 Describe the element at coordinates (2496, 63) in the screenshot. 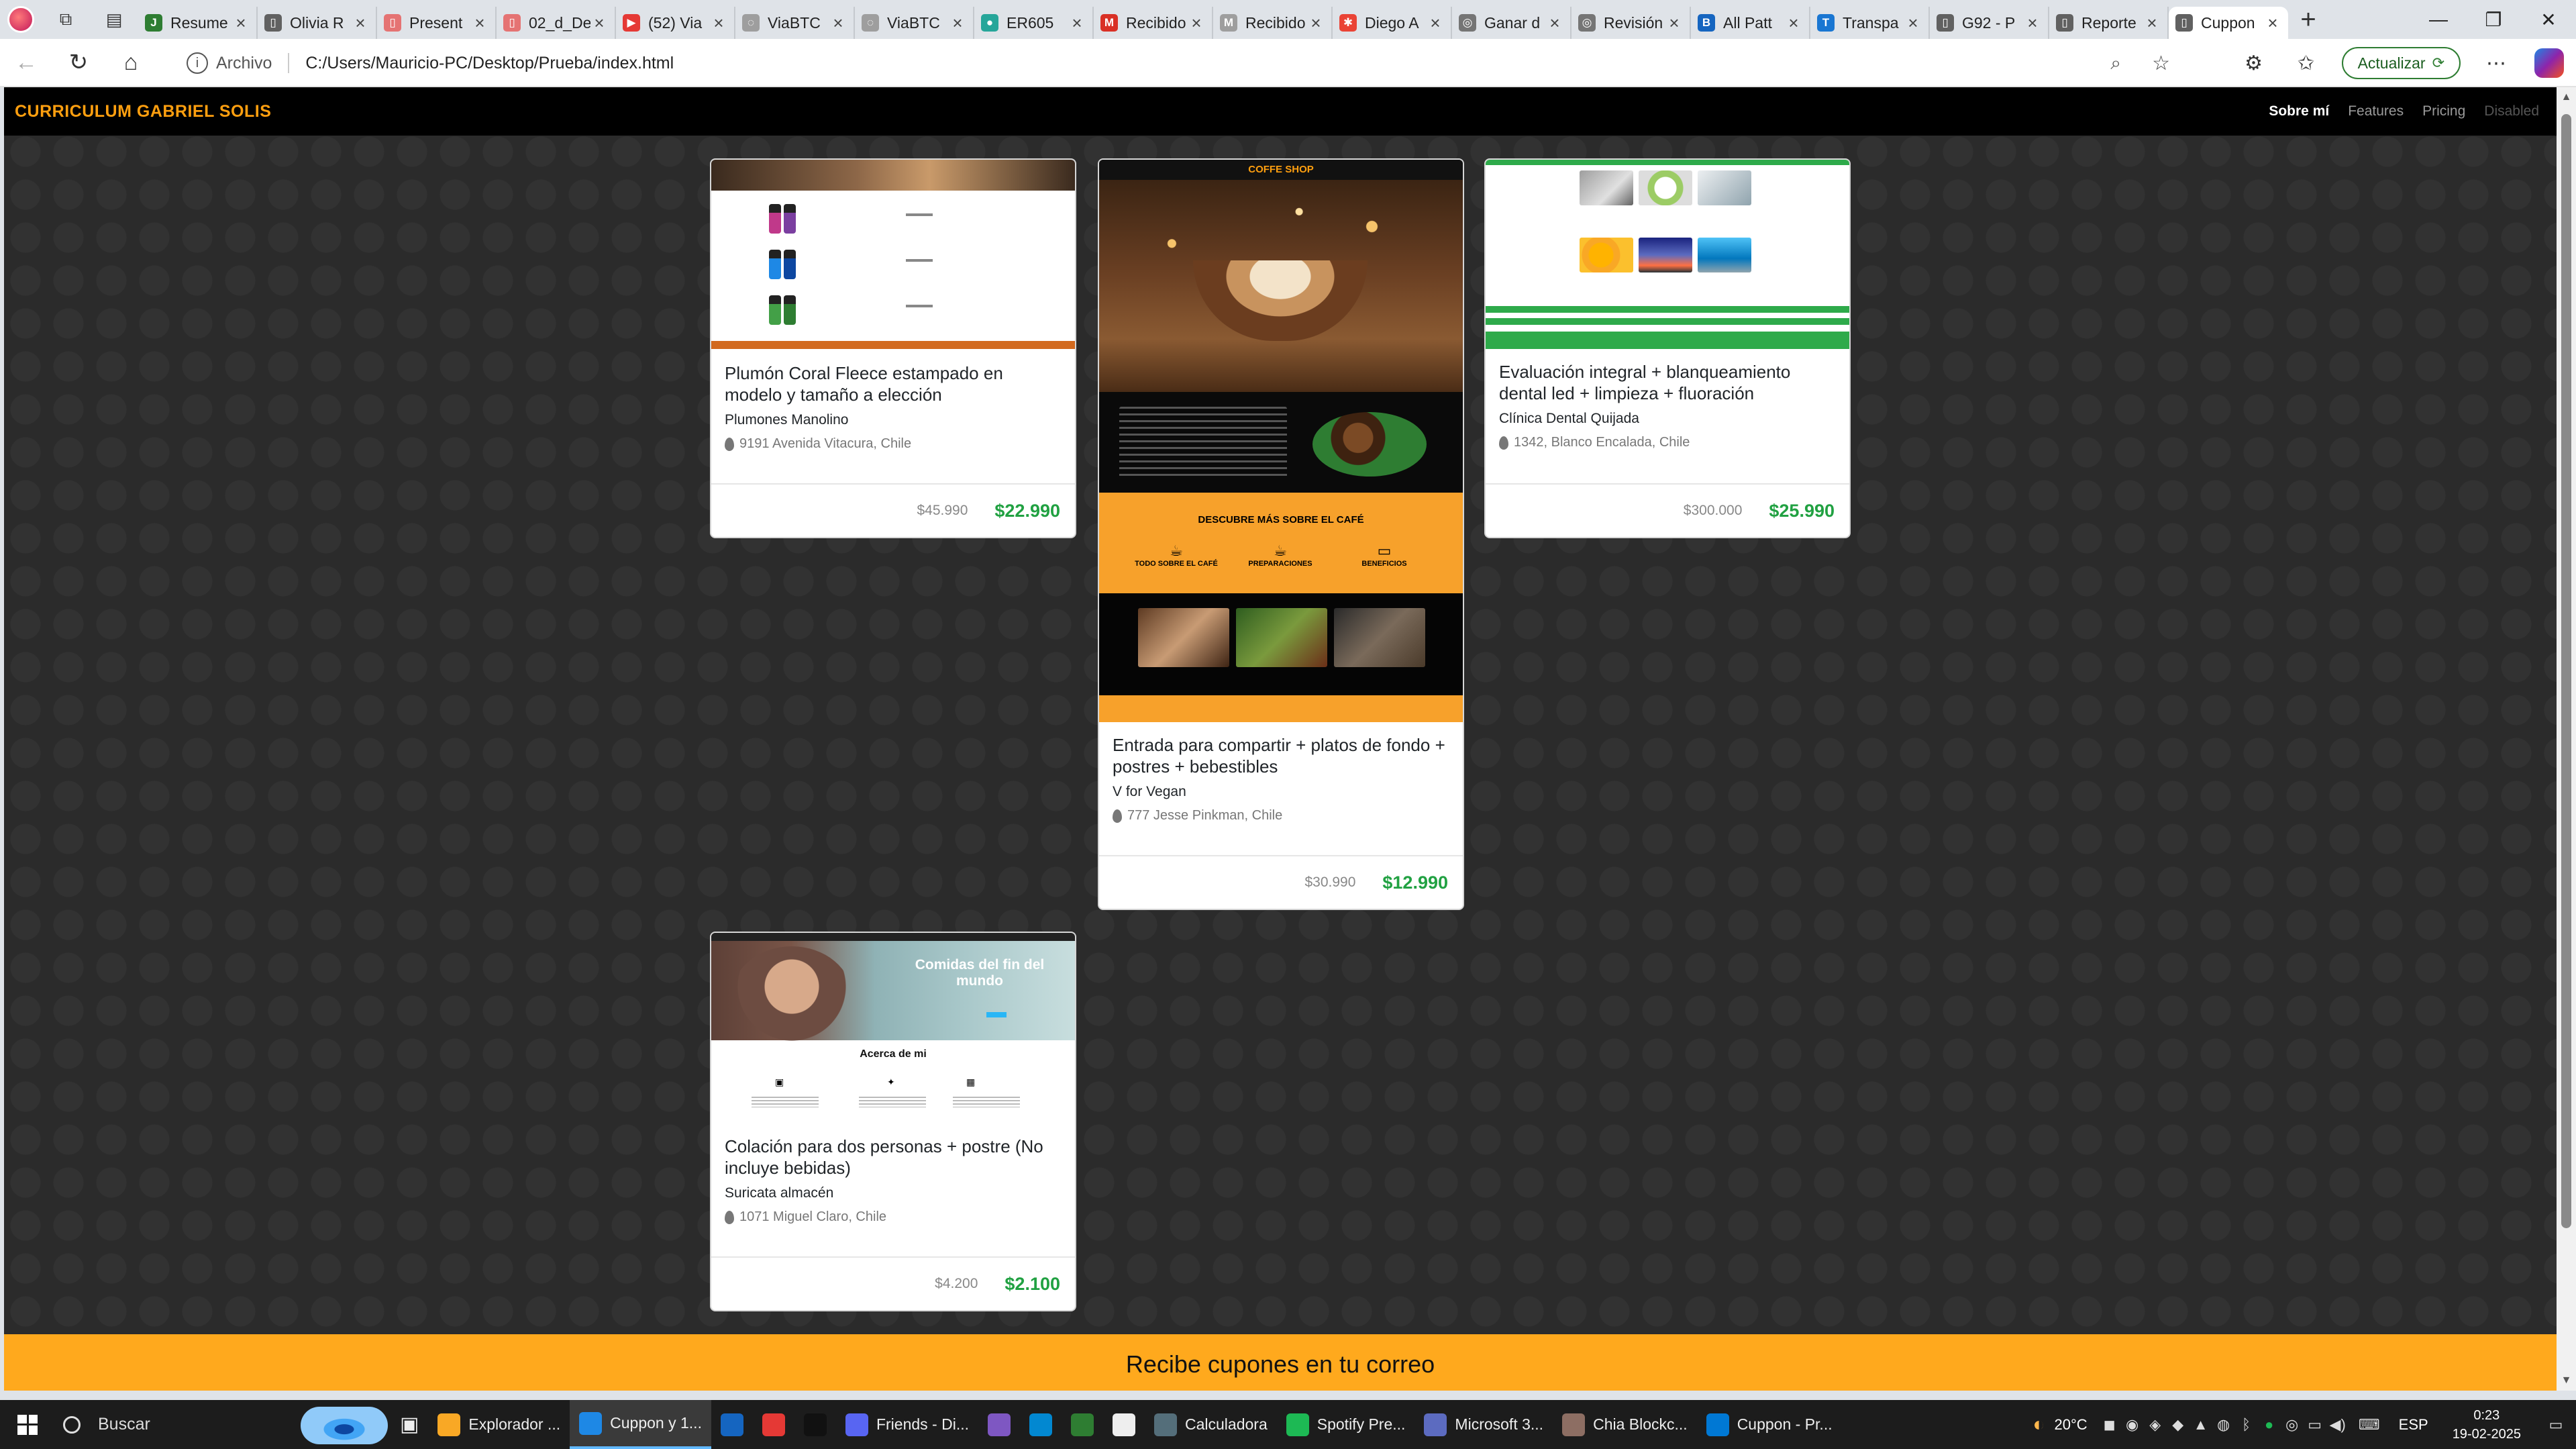

I see `more-menu-icon: ⋯` at that location.